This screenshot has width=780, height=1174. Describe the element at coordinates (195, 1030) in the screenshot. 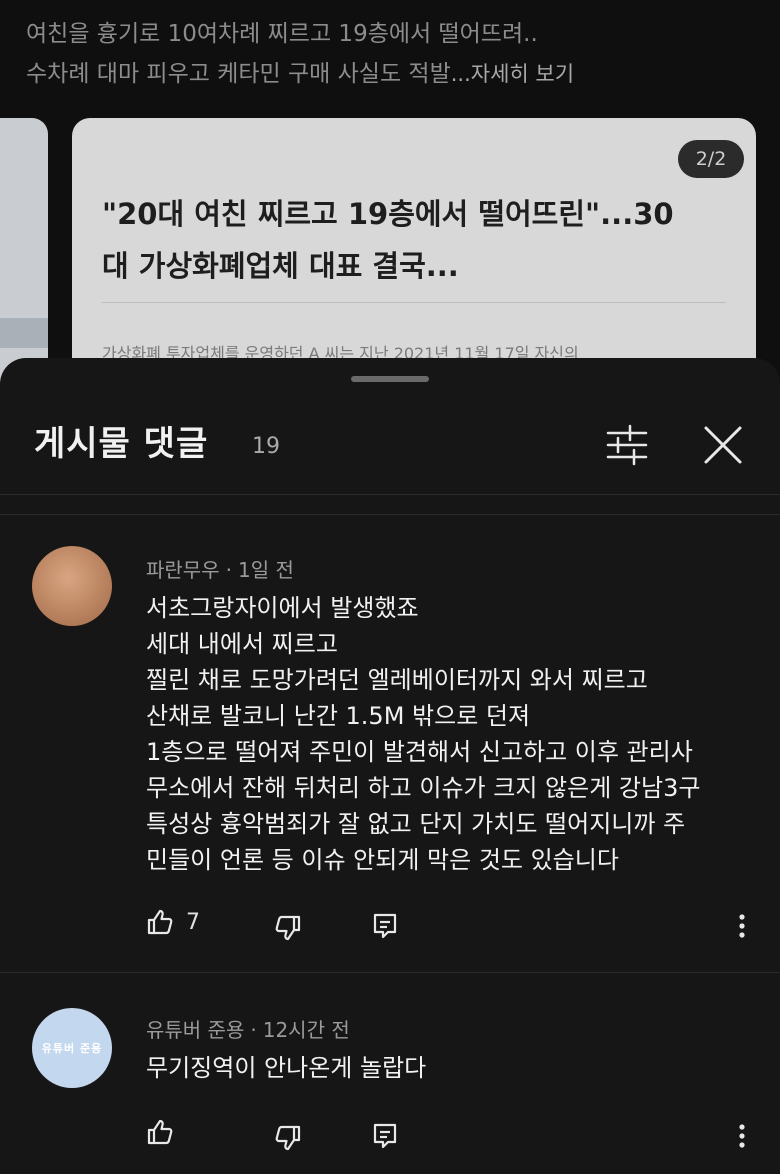

I see `comment-author: 유튜버 준용` at that location.